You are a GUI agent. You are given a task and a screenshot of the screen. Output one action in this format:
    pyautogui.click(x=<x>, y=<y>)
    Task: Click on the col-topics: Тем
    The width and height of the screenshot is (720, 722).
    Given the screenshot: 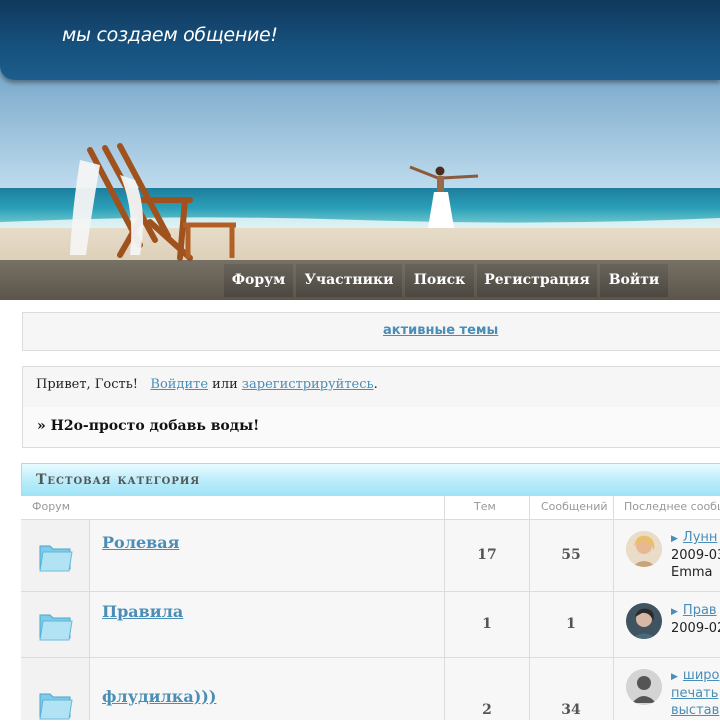 What is the action you would take?
    pyautogui.click(x=485, y=506)
    